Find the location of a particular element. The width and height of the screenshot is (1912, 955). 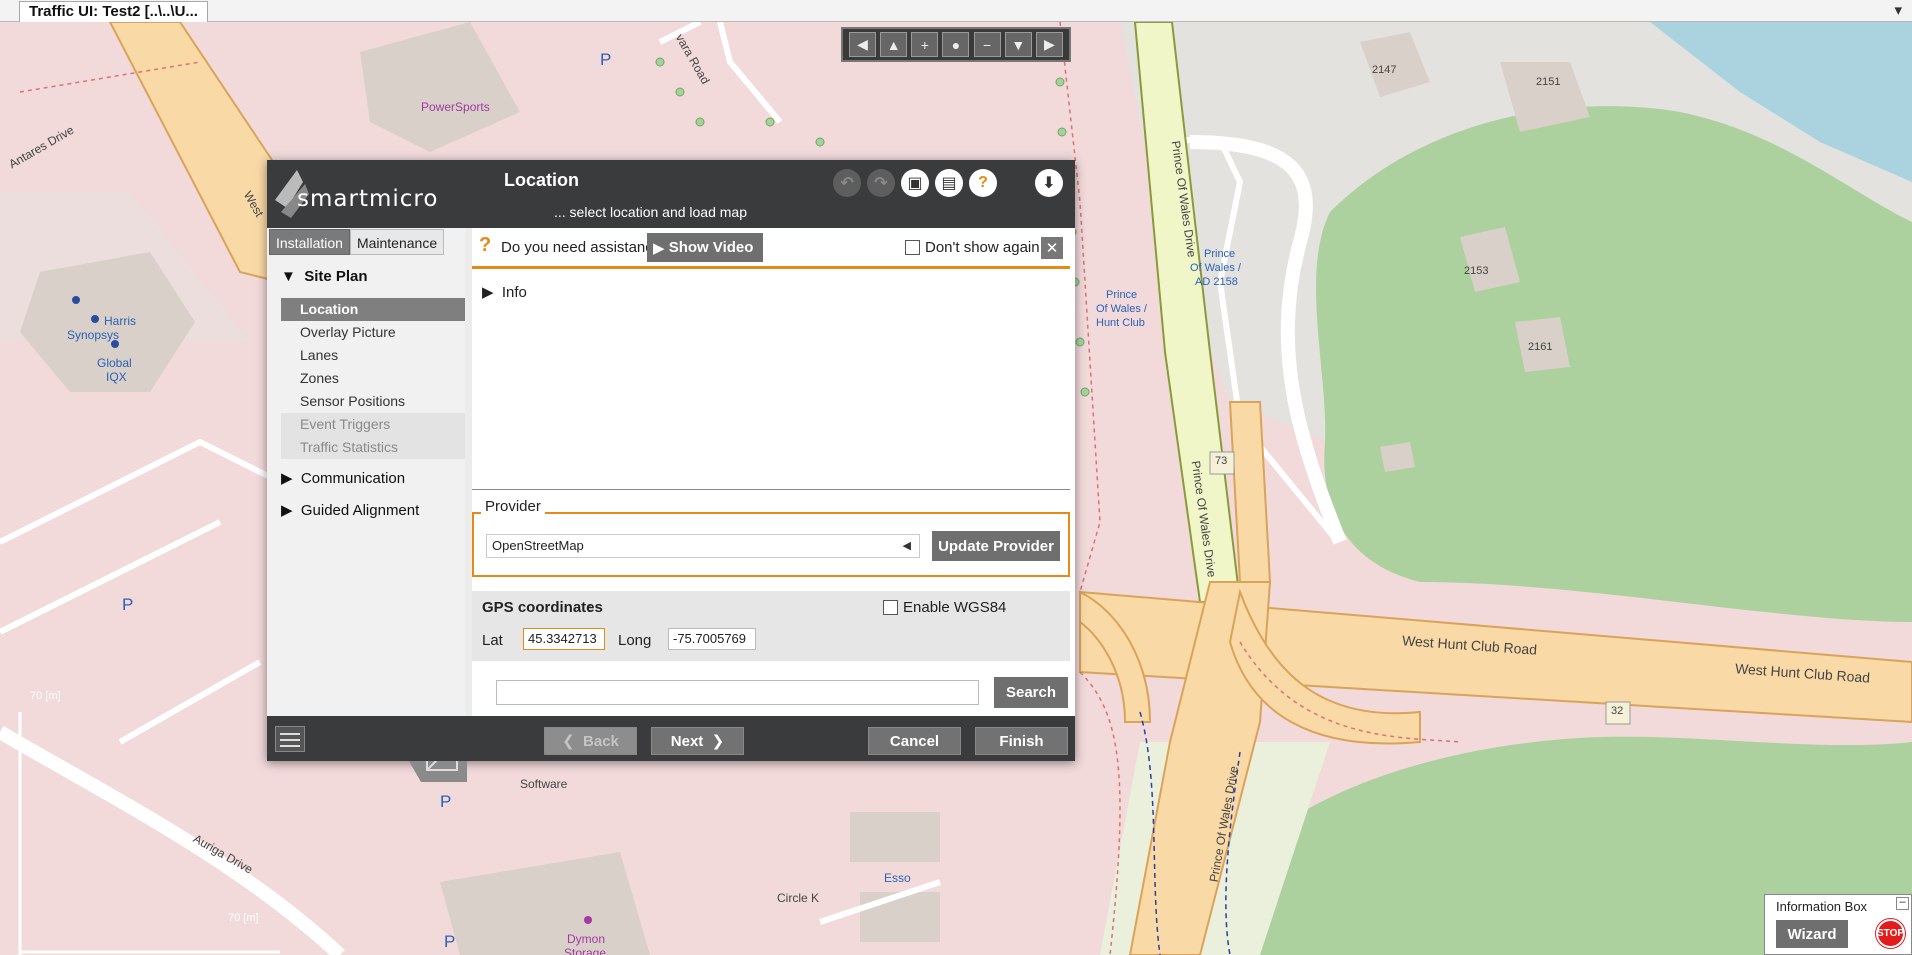

poi-label: Circle K is located at coordinates (798, 898).